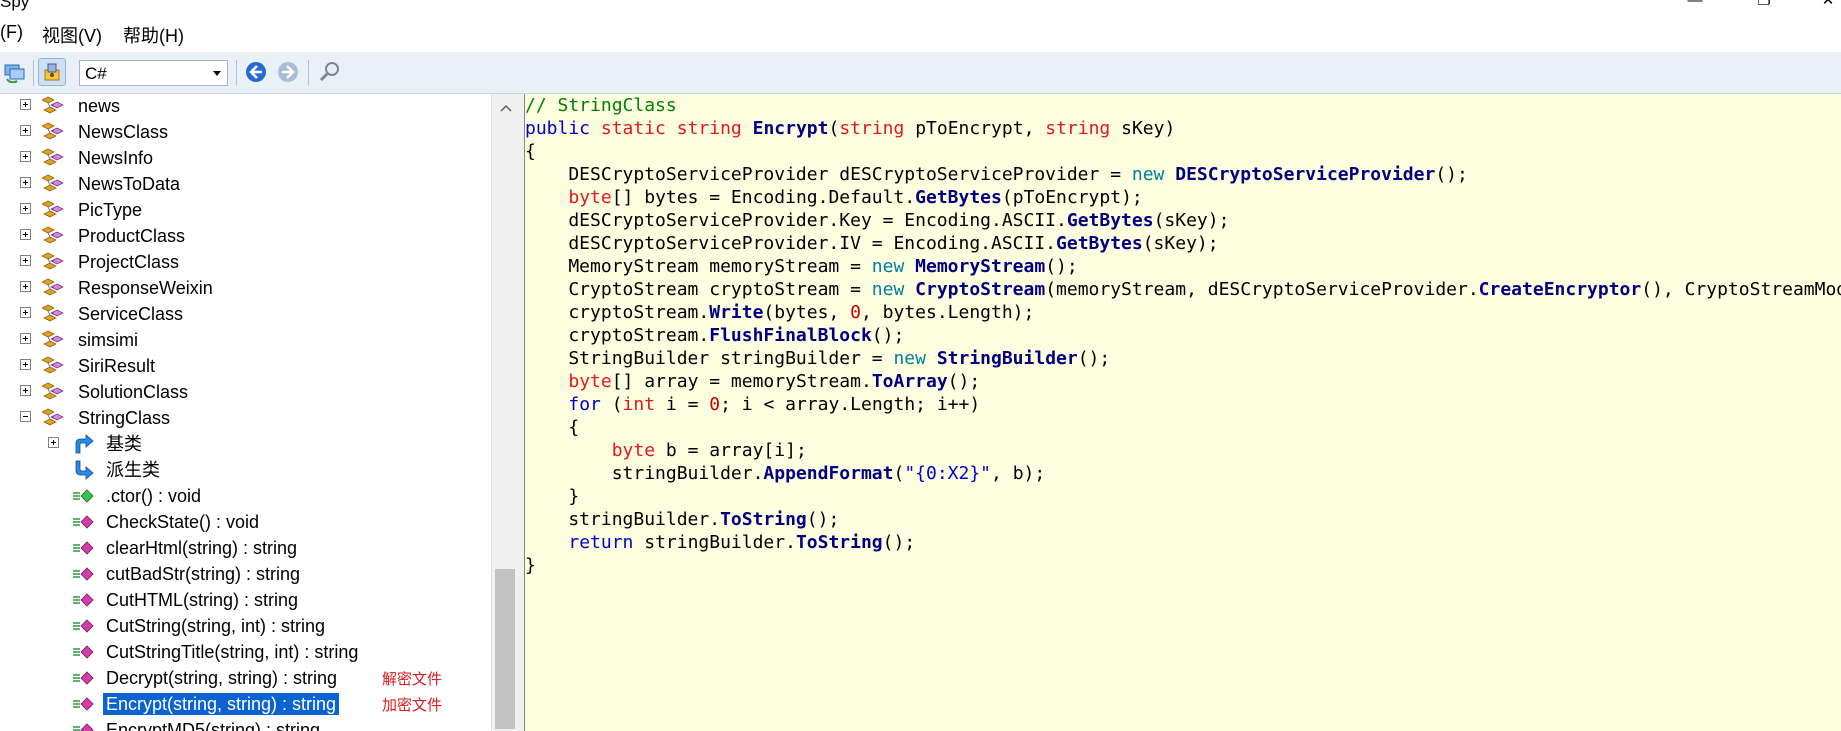 The image size is (1841, 731). Describe the element at coordinates (84, 470) in the screenshot. I see `derived-types-icon` at that location.